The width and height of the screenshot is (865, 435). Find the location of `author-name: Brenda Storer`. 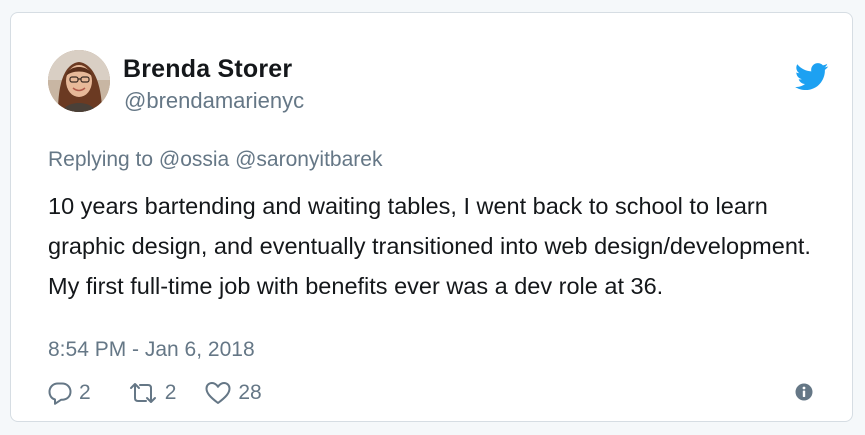

author-name: Brenda Storer is located at coordinates (207, 69).